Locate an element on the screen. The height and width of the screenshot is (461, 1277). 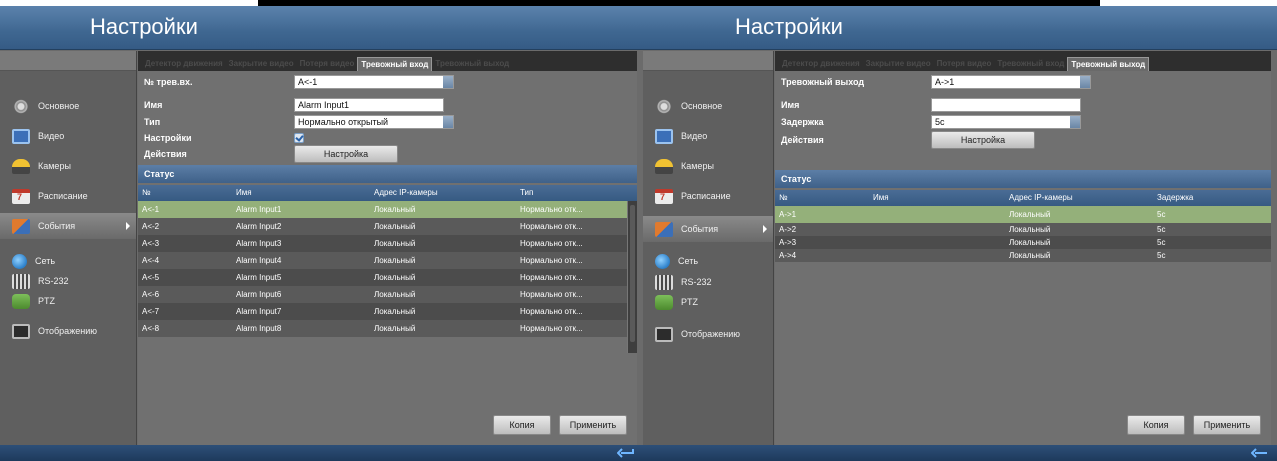
display-icon is located at coordinates (21, 331).